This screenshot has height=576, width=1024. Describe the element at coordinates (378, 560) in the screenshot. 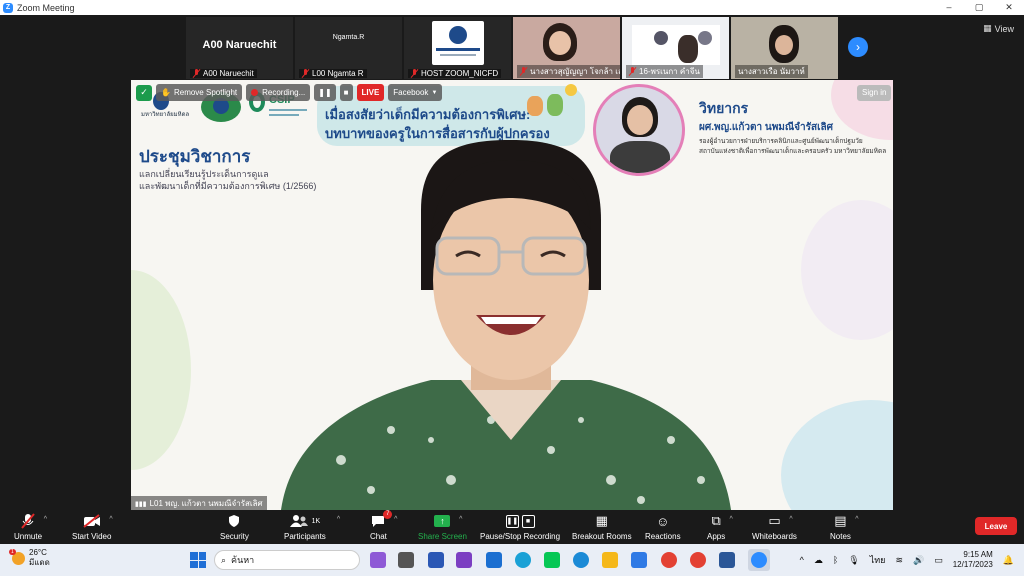

I see `copilot-icon` at that location.